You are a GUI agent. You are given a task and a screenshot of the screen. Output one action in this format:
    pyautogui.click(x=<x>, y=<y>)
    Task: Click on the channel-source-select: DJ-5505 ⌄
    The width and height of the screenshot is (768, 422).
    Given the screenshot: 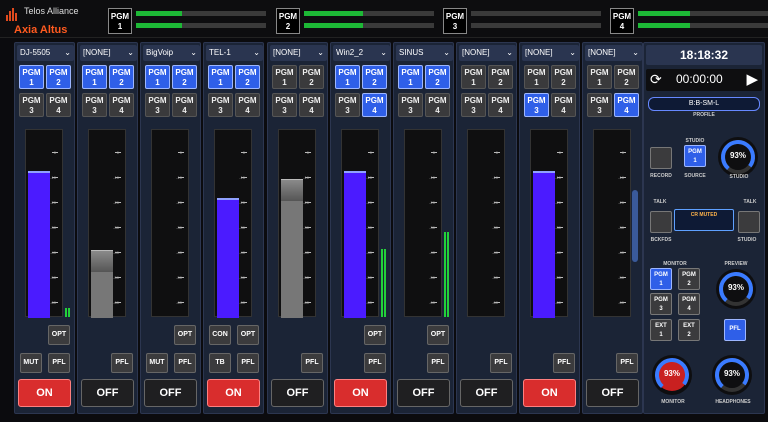 What is the action you would take?
    pyautogui.click(x=45, y=53)
    